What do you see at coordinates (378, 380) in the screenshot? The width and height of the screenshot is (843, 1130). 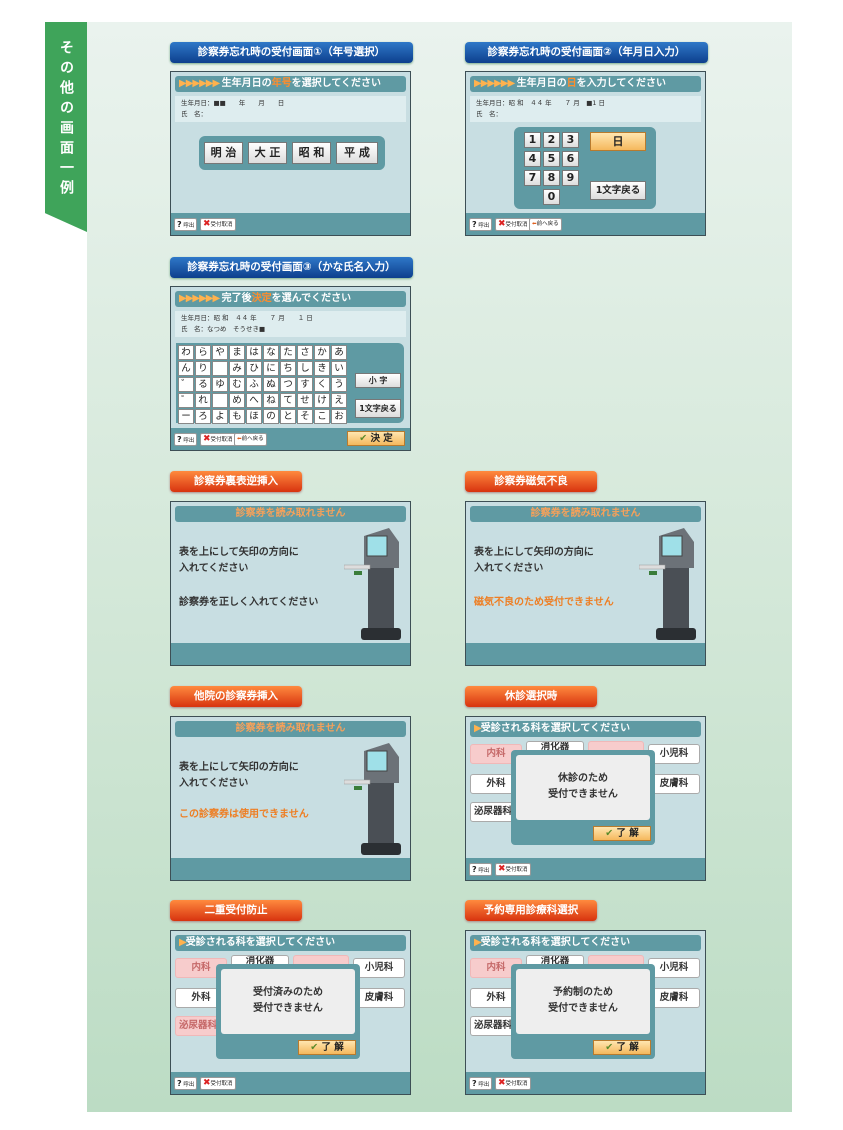 I see `small-char-button: 小 字` at bounding box center [378, 380].